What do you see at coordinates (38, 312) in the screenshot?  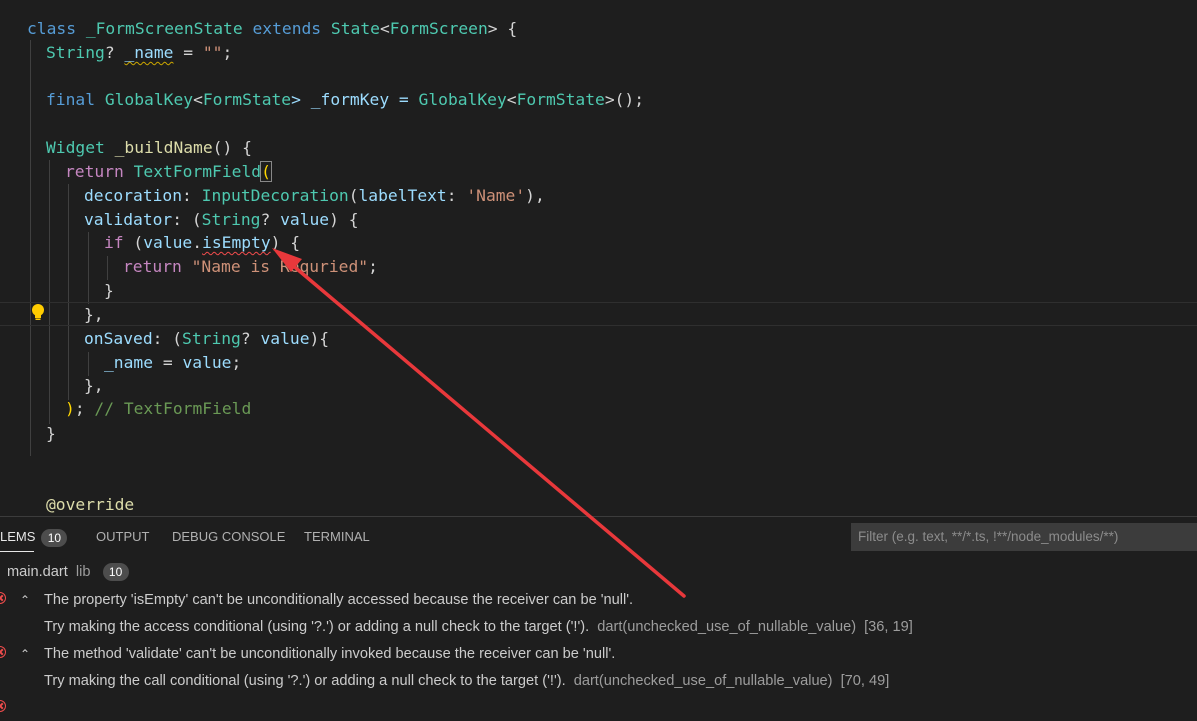 I see `lightbulb-icon` at bounding box center [38, 312].